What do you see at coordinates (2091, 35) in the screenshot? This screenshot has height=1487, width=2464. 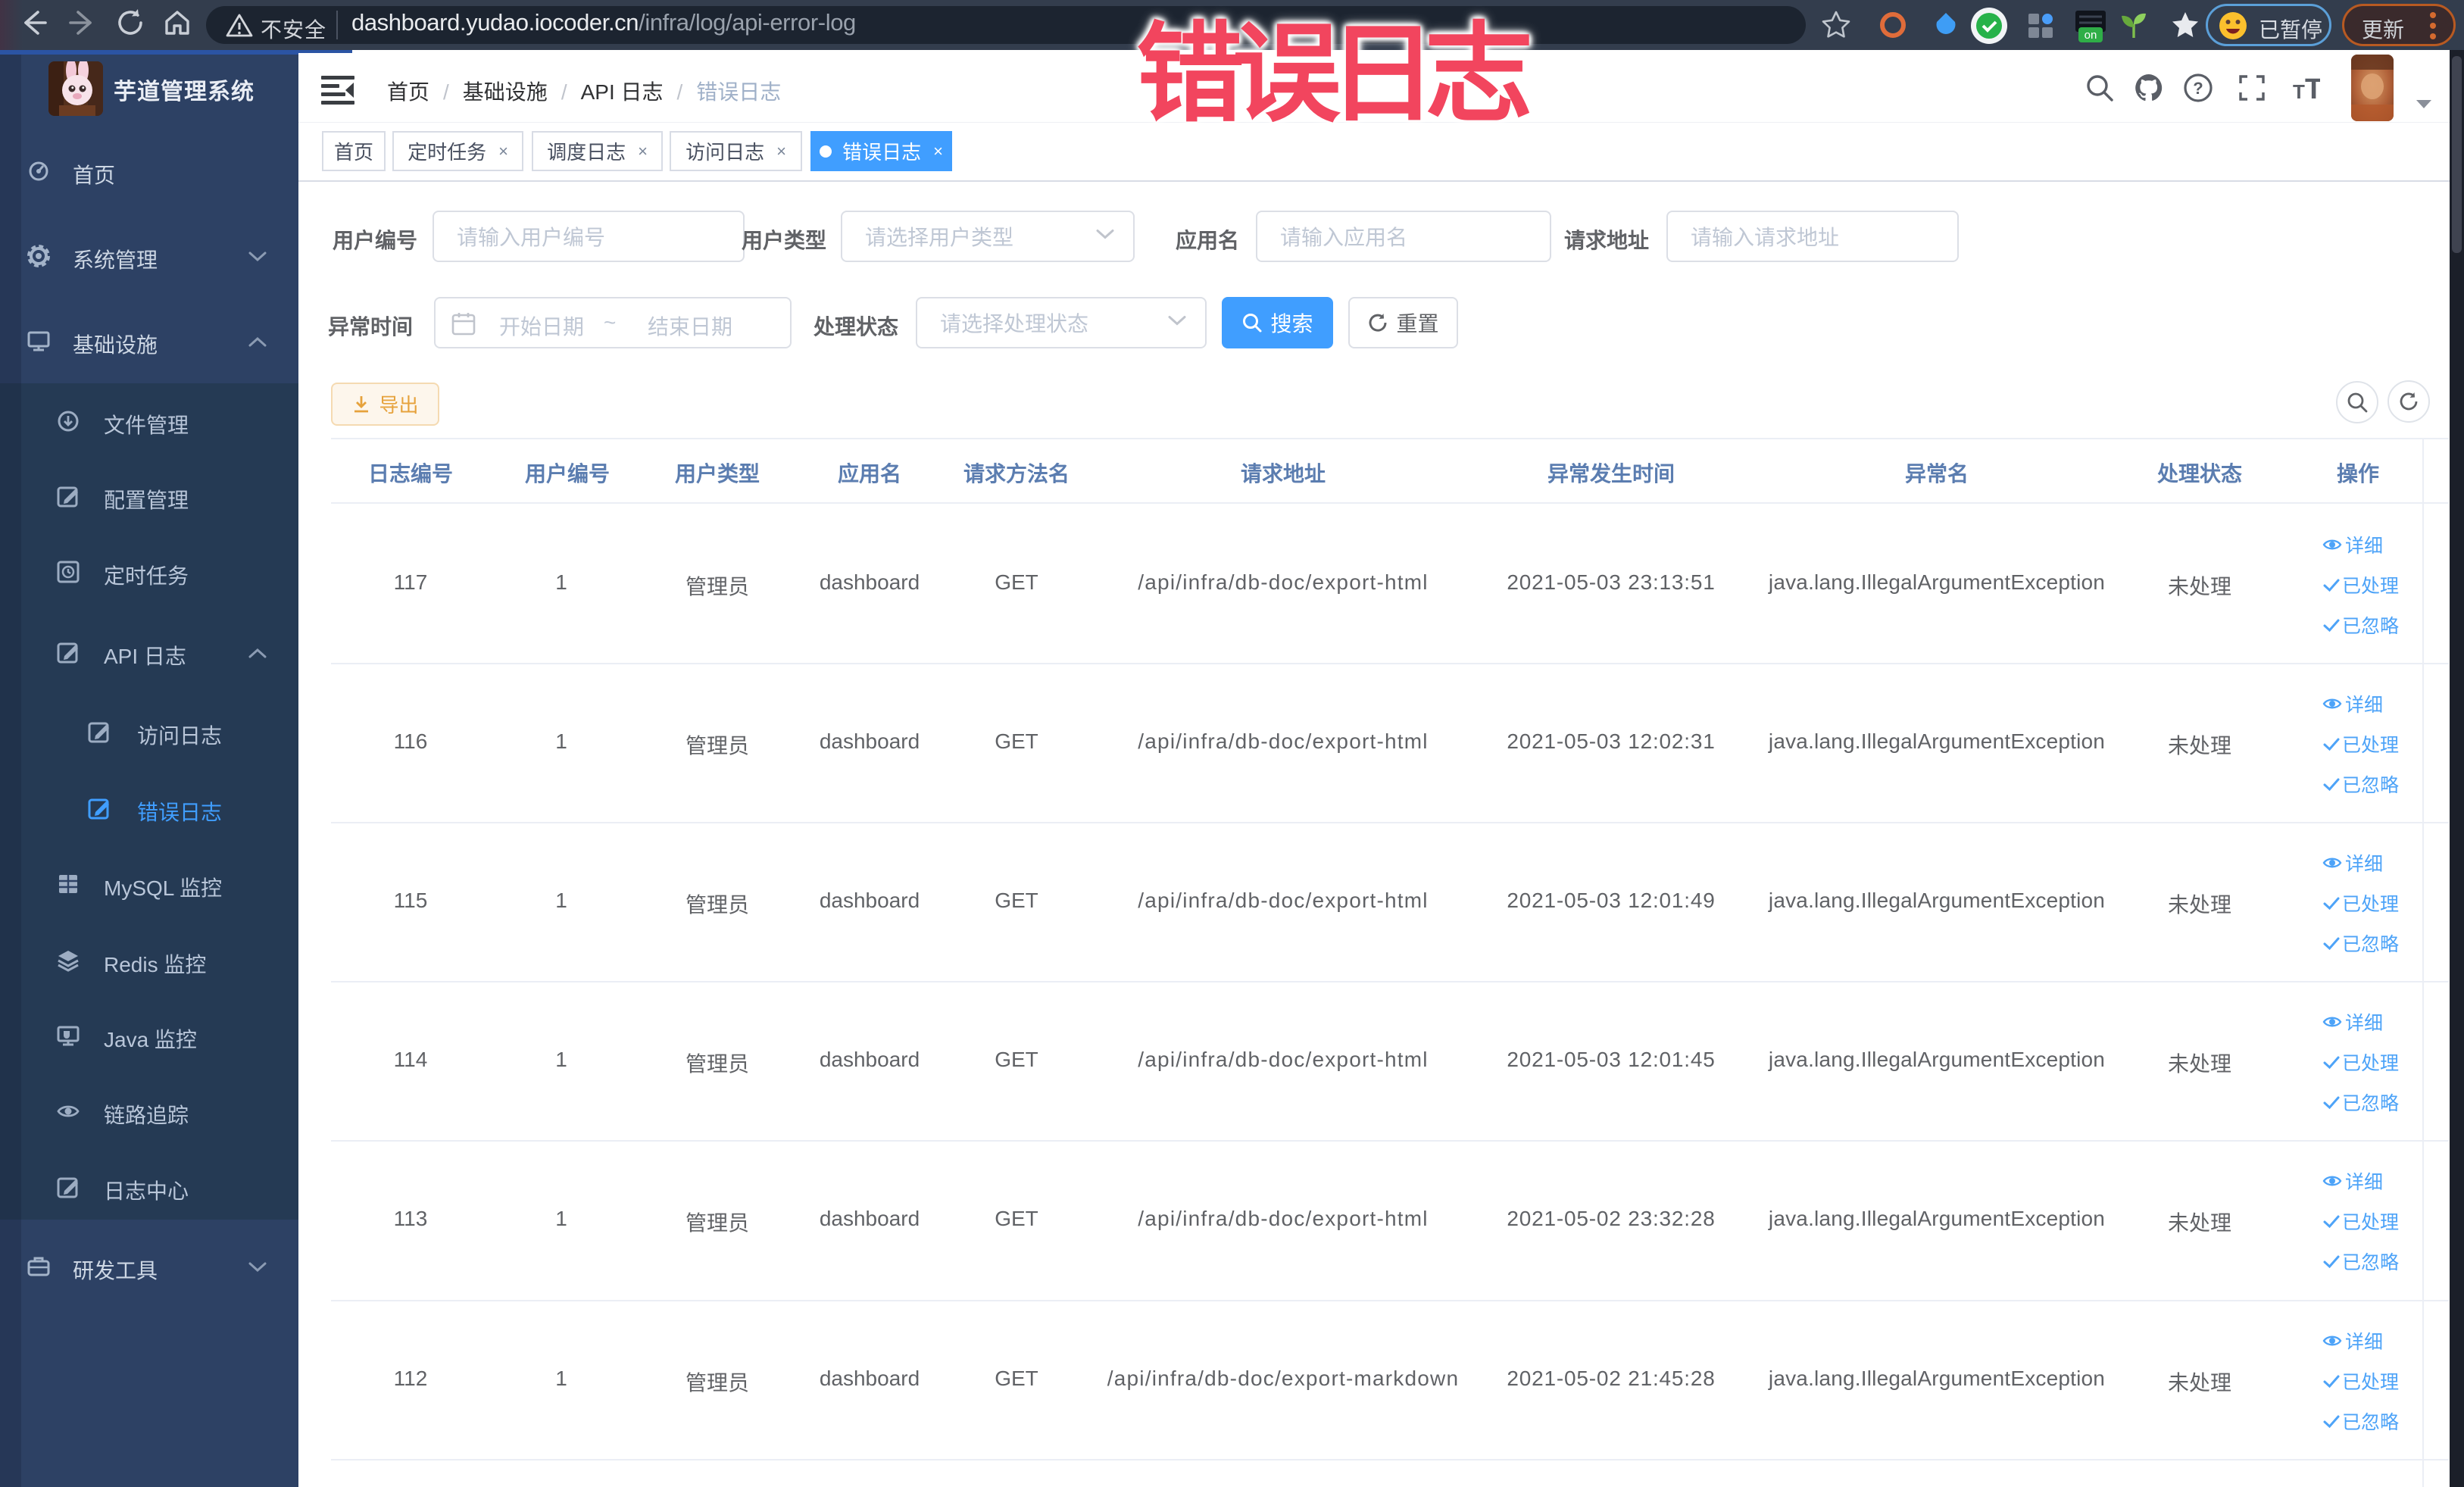 I see `svg-text: on` at bounding box center [2091, 35].